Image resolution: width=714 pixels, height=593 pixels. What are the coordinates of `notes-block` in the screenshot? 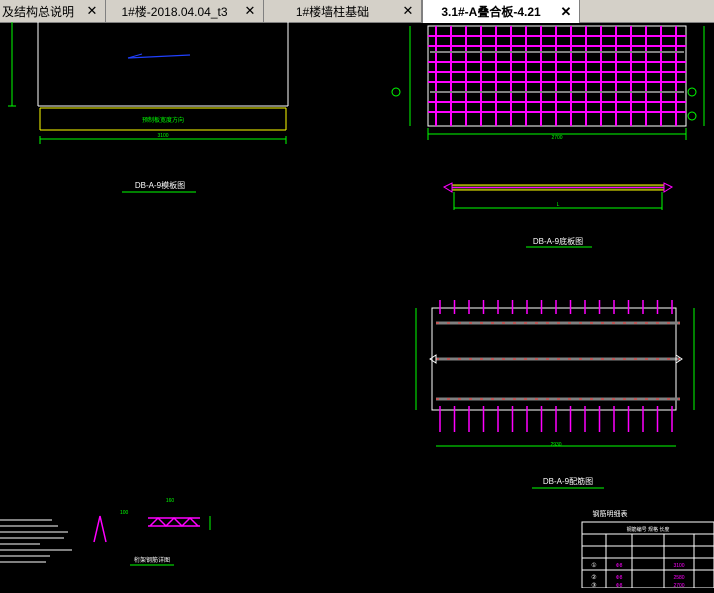 It's located at (36, 541).